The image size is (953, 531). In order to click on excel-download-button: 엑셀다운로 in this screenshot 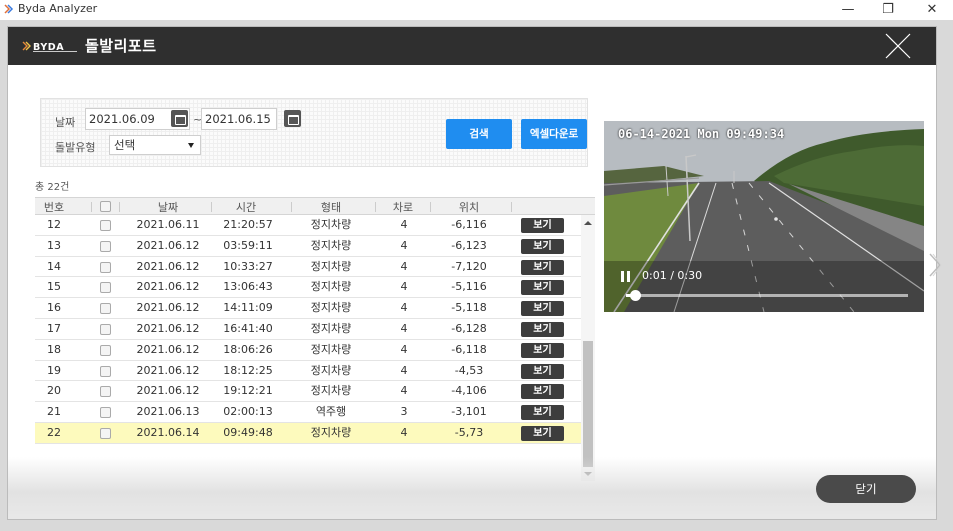, I will do `click(554, 134)`.